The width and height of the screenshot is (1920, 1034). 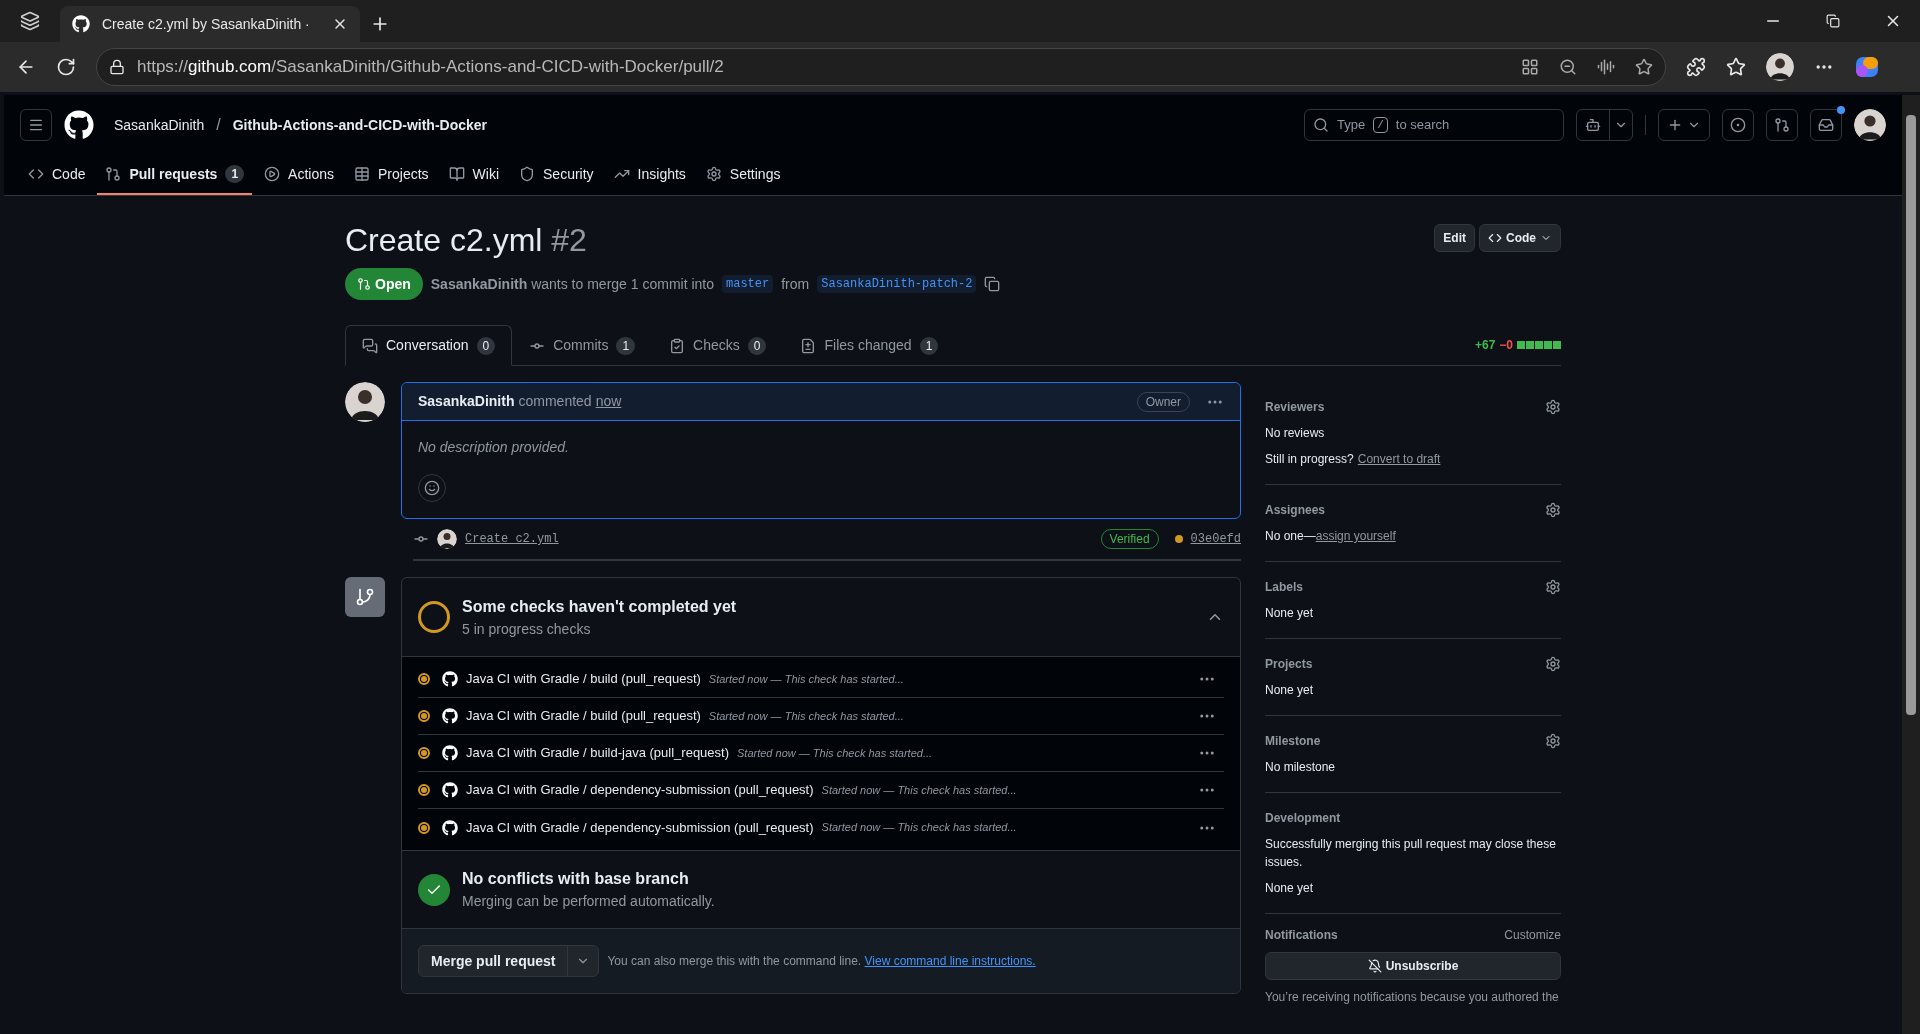 I want to click on copy-icon, so click(x=992, y=284).